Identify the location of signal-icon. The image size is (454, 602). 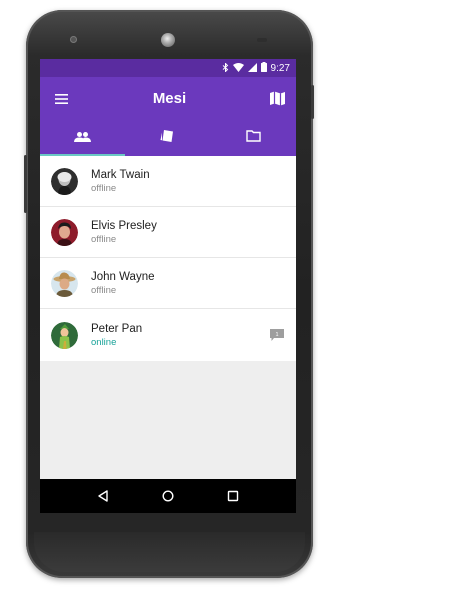
(252, 68).